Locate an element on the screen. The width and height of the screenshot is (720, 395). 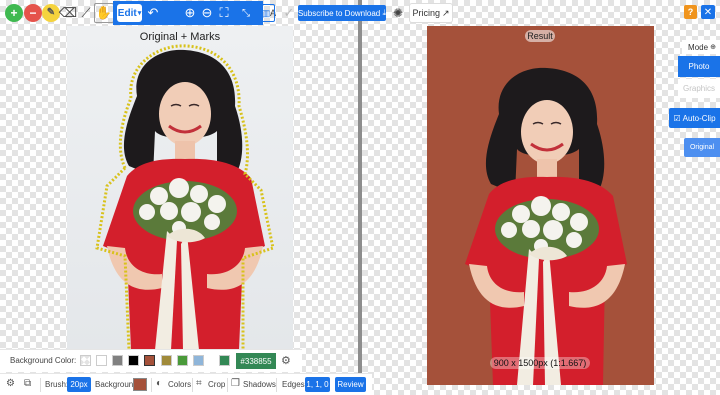
expand-icon: ⊕ is located at coordinates (713, 47).